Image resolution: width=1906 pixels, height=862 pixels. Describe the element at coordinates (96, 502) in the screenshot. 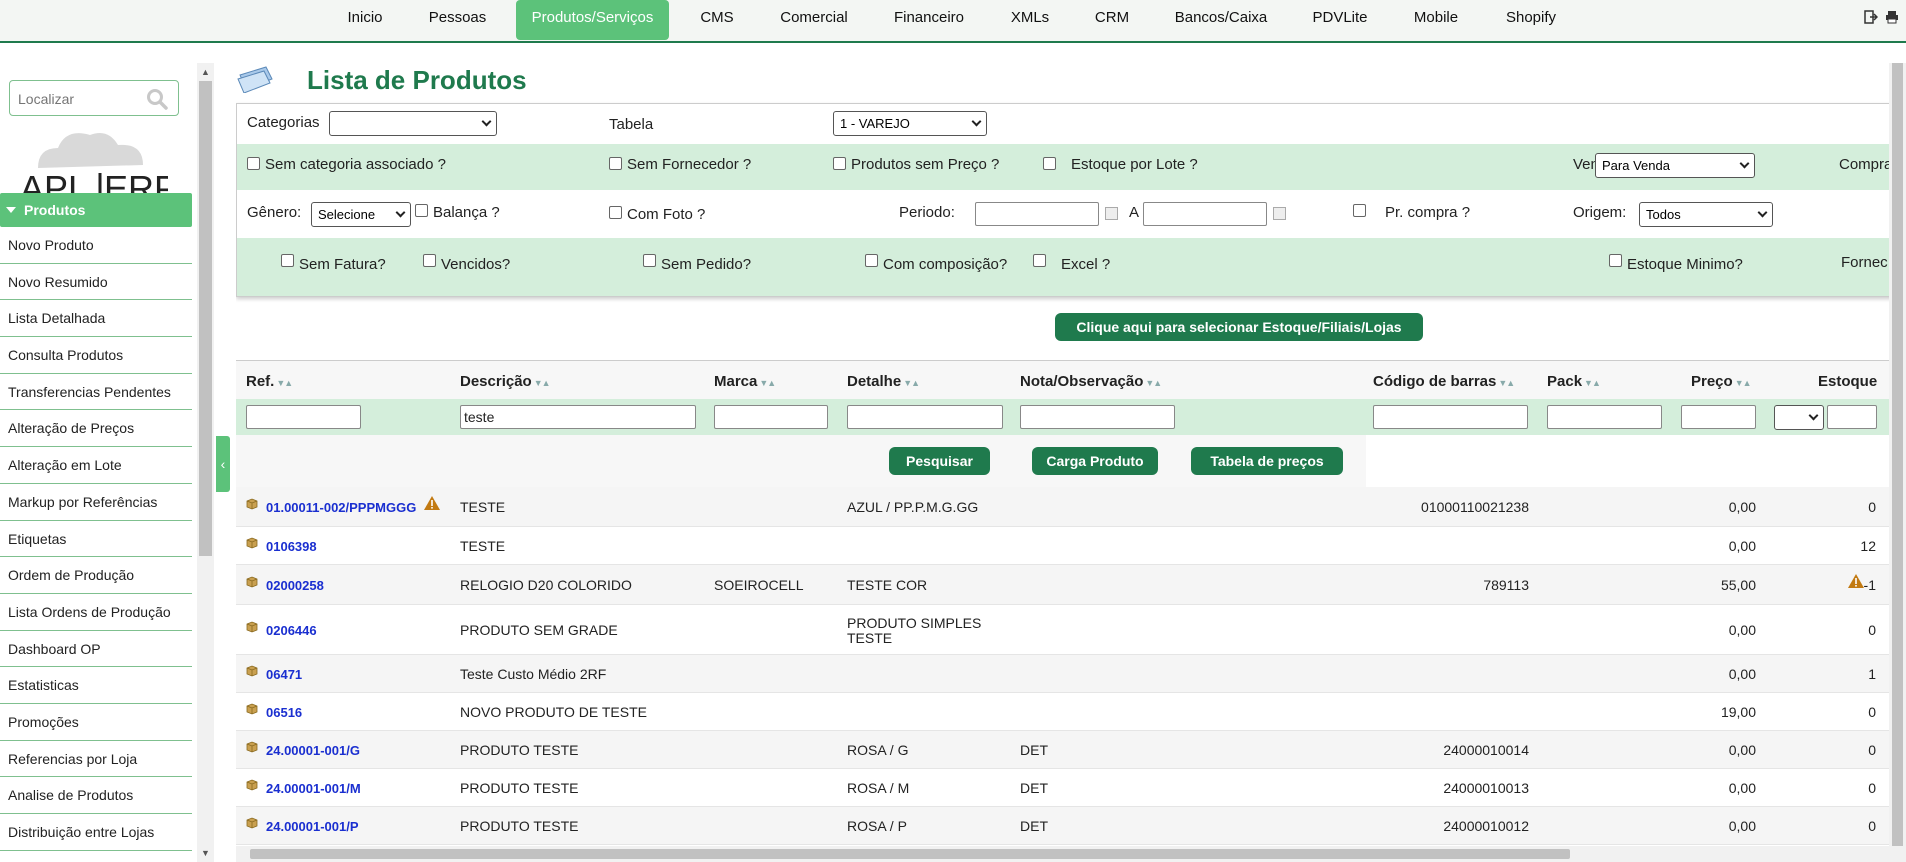

I see `sidebar-item-markup-referencias: Markup por Referências` at that location.